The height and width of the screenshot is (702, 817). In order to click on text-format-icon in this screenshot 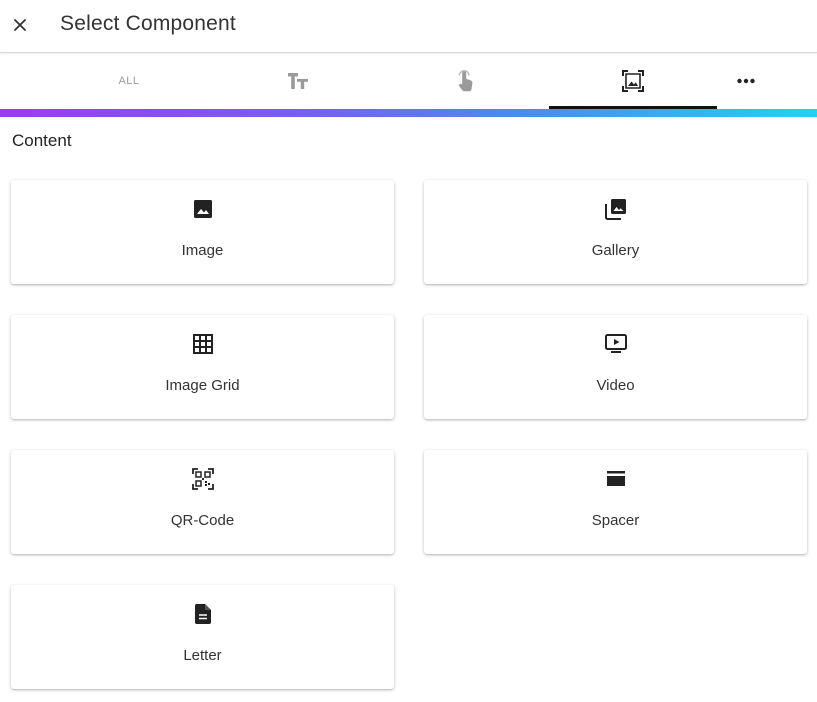, I will do `click(297, 81)`.